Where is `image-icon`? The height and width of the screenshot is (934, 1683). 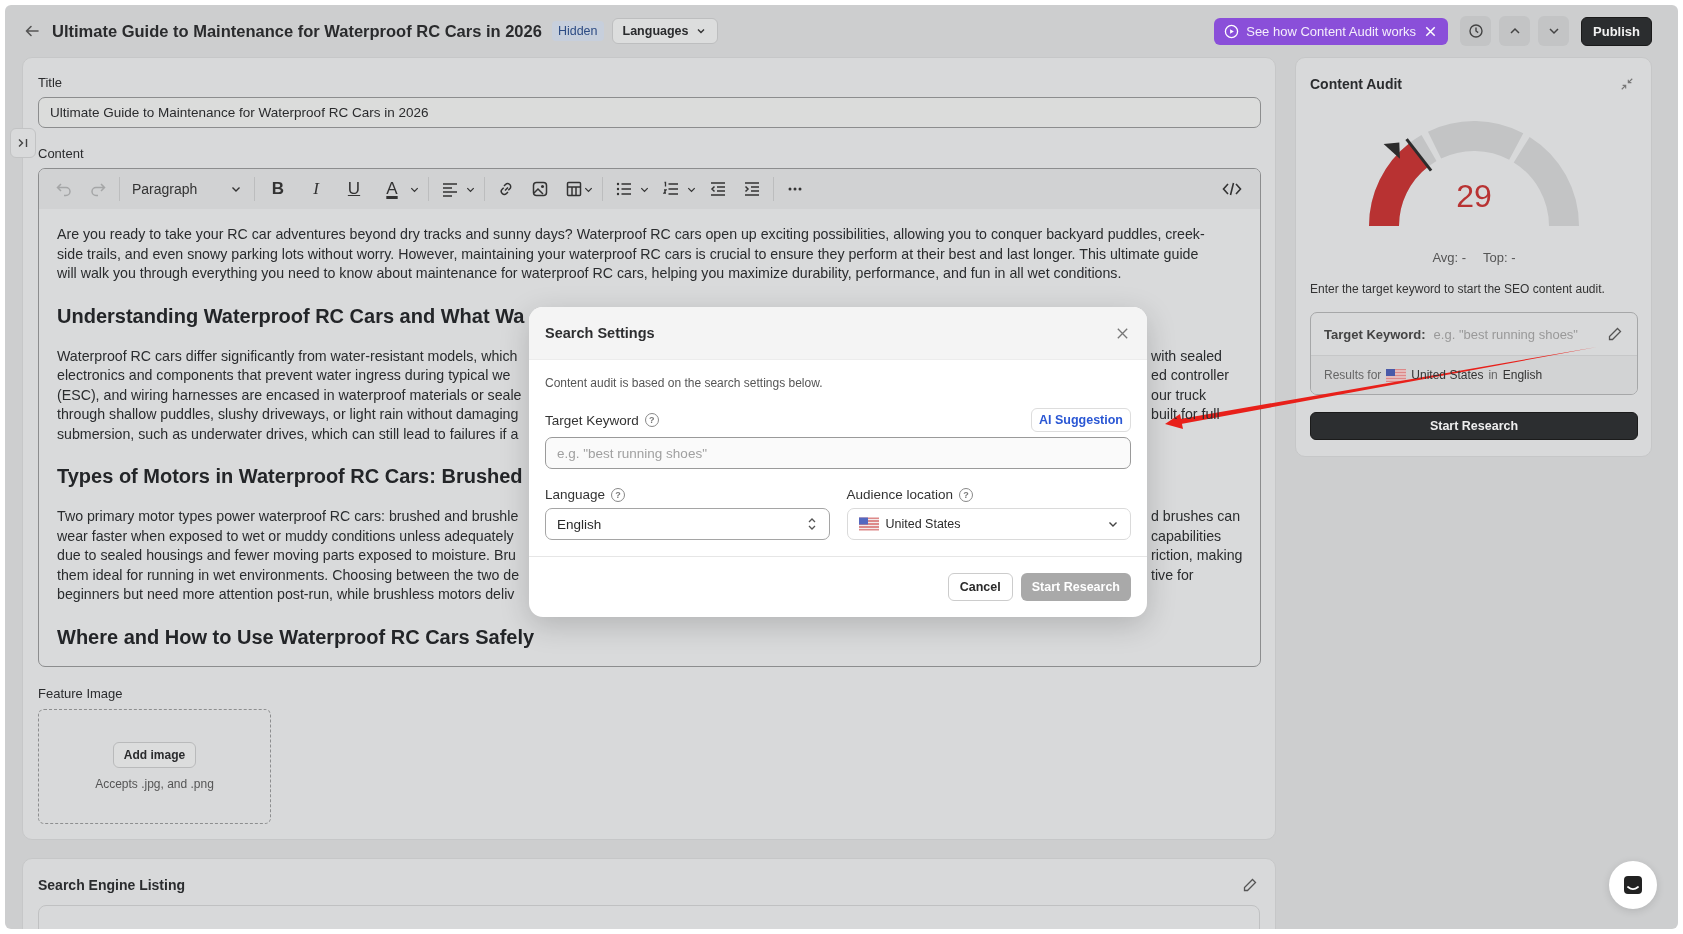 image-icon is located at coordinates (540, 189).